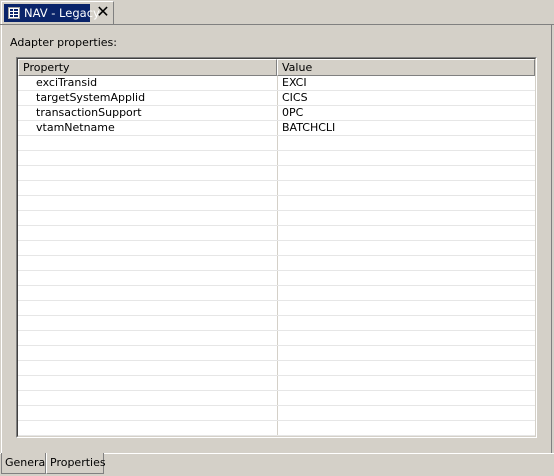 This screenshot has width=554, height=476. I want to click on table-row: exciTransid EXCI, so click(276, 83).